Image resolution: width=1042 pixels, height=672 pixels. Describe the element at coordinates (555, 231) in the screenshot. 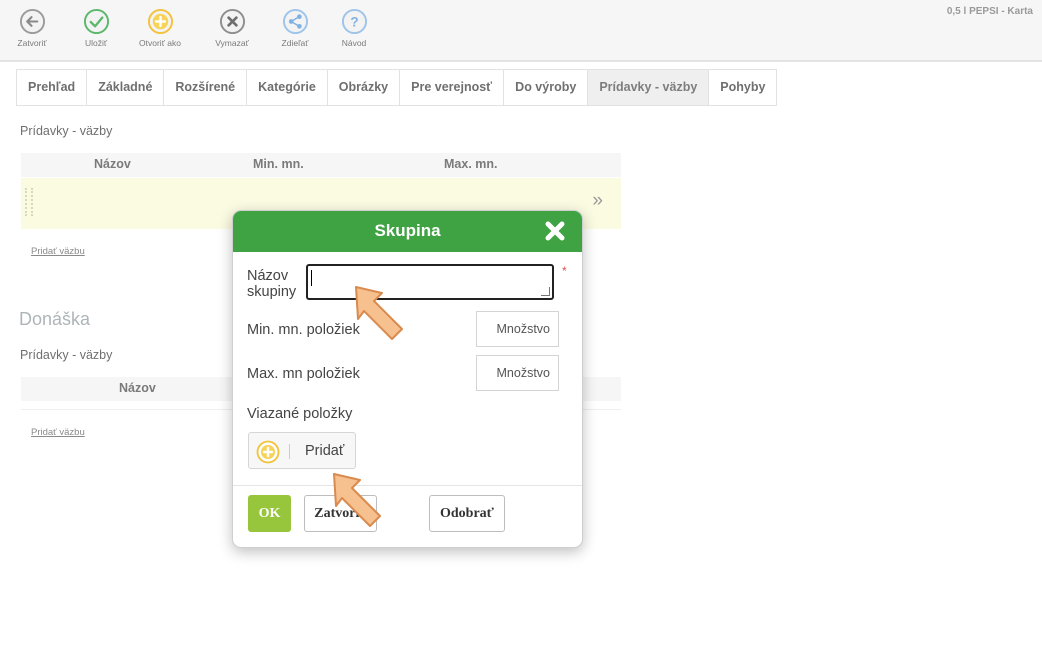

I see `close-icon` at that location.